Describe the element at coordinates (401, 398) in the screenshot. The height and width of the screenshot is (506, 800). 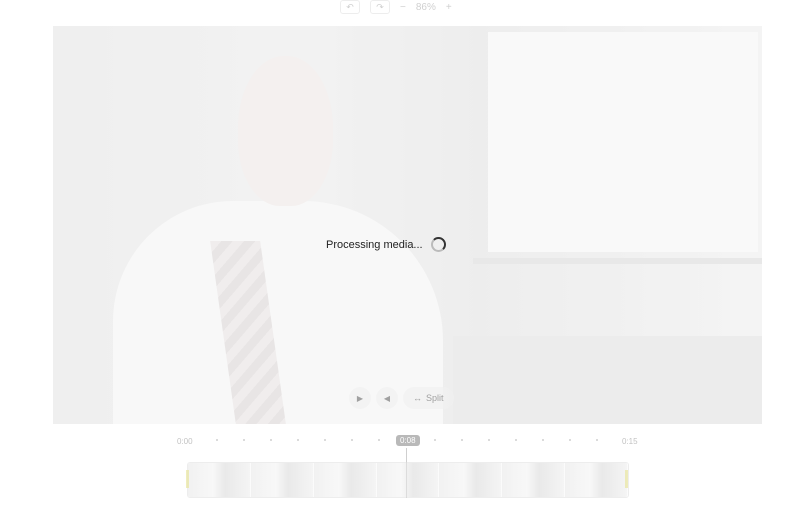
I see `playback-controls: ▶ ◀ ↔ Split` at that location.